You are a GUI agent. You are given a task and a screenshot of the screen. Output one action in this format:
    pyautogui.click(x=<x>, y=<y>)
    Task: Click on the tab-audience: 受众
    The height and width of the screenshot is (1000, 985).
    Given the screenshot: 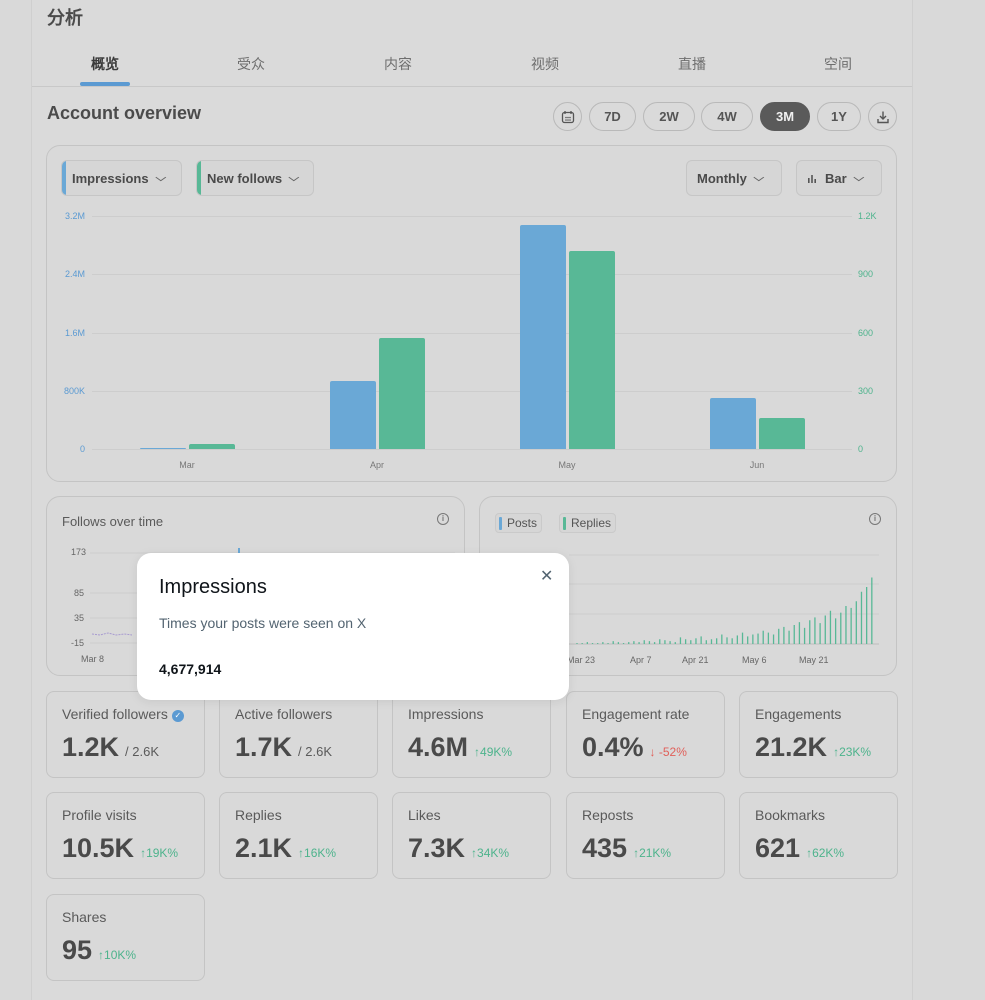 What is the action you would take?
    pyautogui.click(x=251, y=64)
    